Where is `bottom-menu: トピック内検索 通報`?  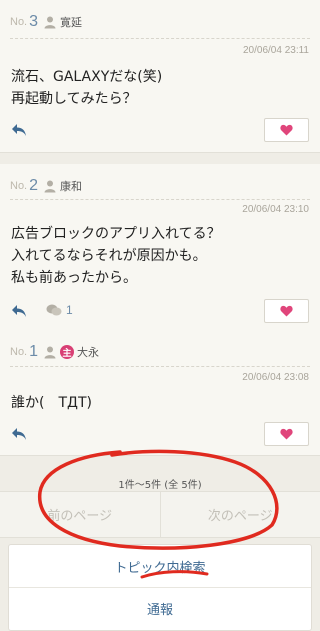 bottom-menu: トピック内検索 通報 is located at coordinates (160, 587).